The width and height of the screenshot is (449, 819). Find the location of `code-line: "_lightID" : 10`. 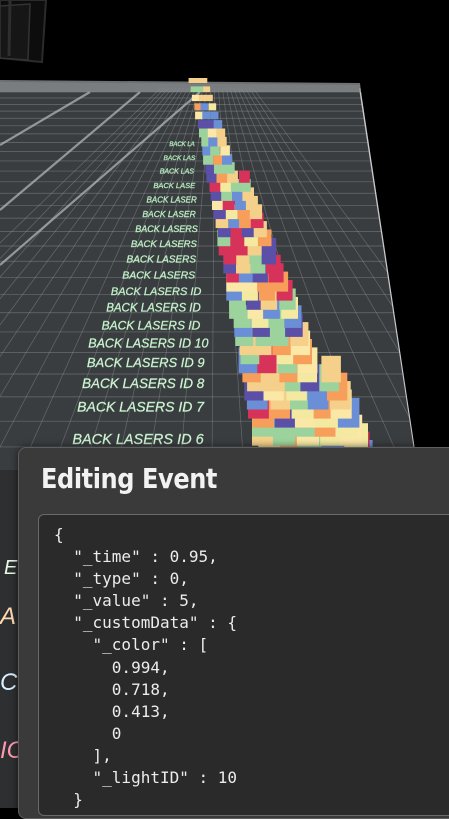

code-line: "_lightID" : 10 is located at coordinates (146, 778).